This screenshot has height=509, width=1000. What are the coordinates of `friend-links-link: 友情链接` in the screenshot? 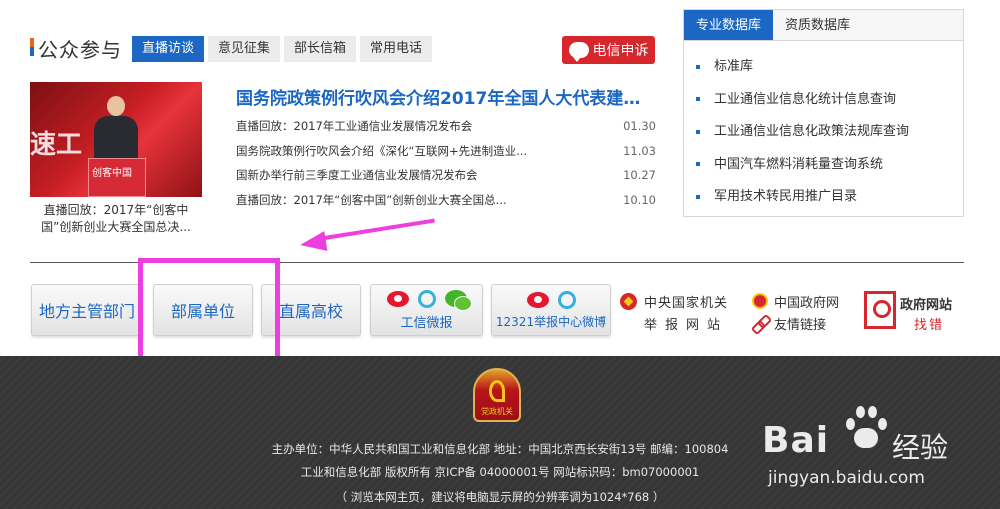 It's located at (802, 323).